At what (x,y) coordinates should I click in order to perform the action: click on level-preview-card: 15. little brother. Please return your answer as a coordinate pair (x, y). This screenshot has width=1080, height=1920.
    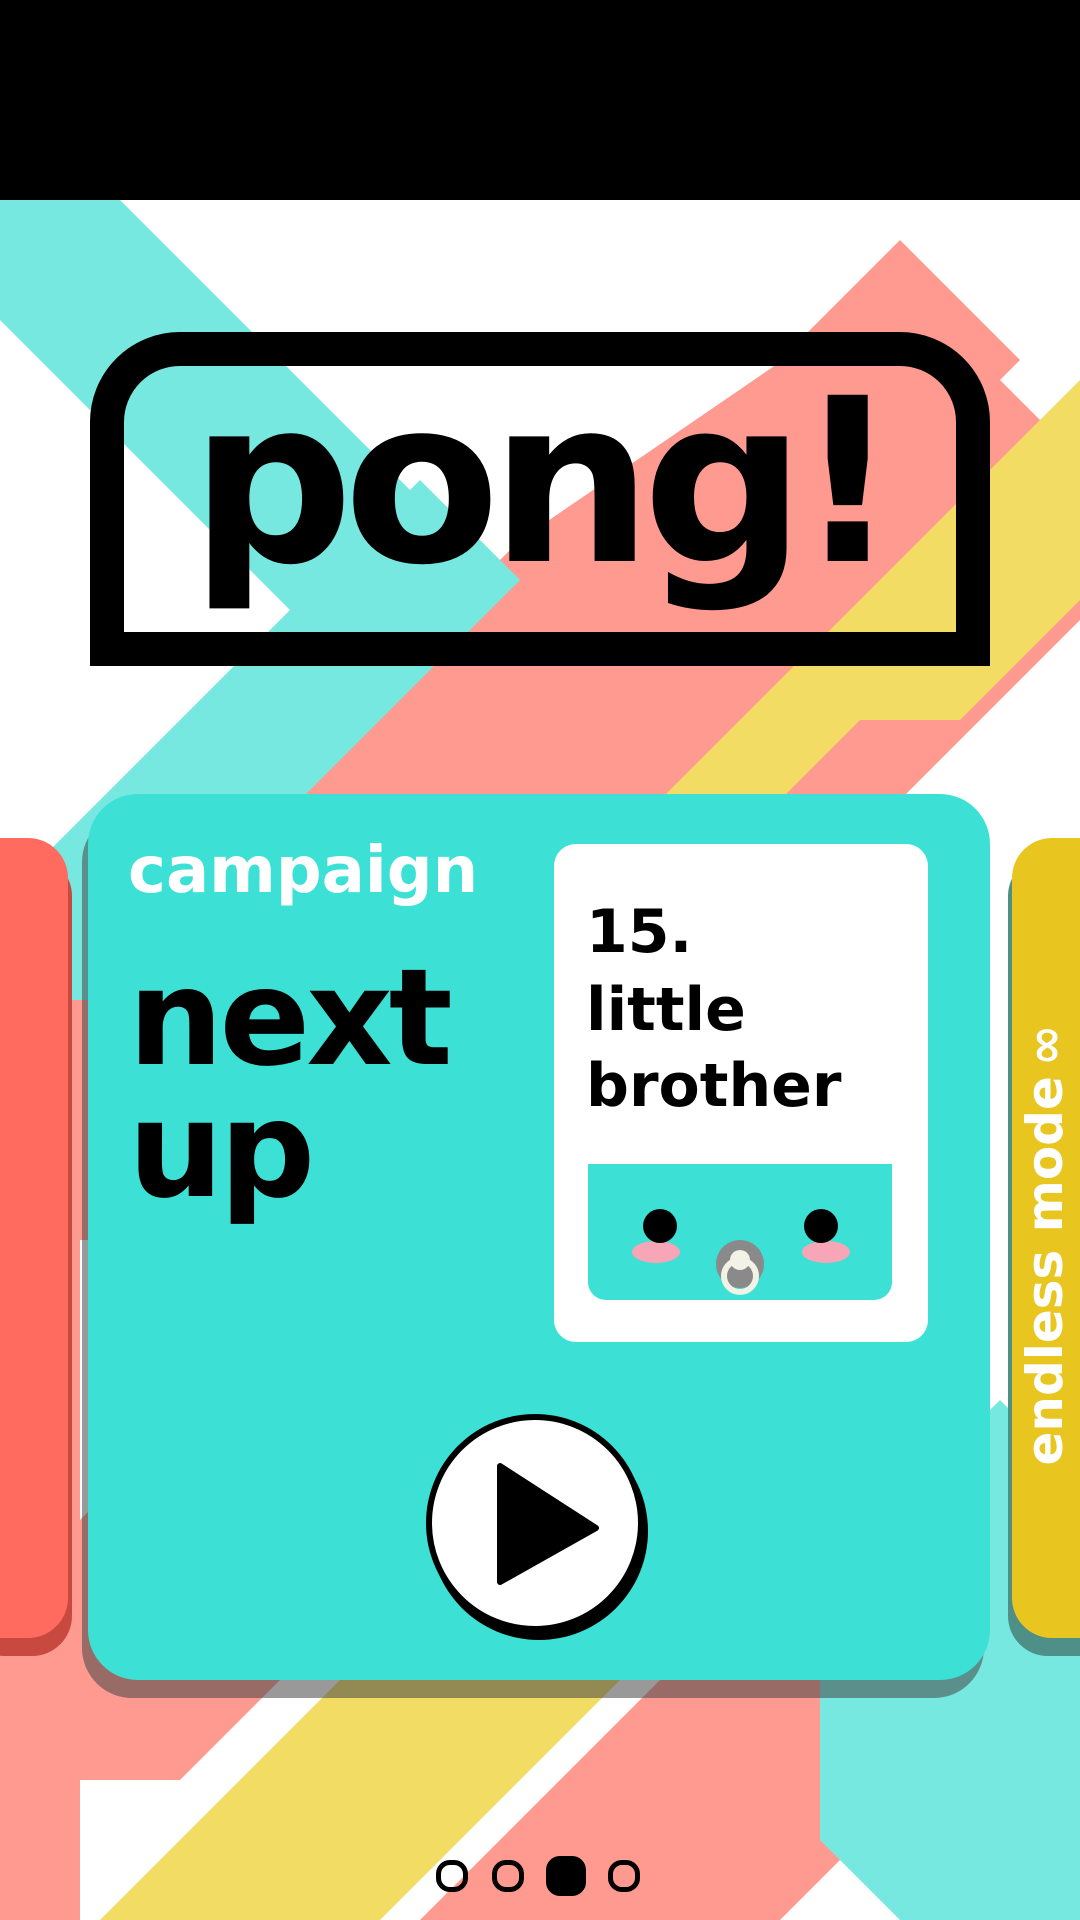
    Looking at the image, I should click on (741, 1093).